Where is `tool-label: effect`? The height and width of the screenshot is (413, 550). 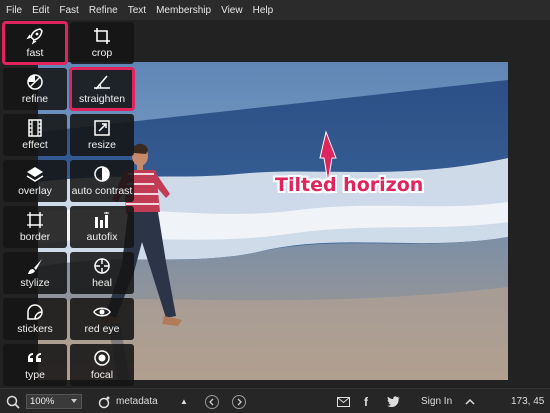
tool-label: effect is located at coordinates (35, 145).